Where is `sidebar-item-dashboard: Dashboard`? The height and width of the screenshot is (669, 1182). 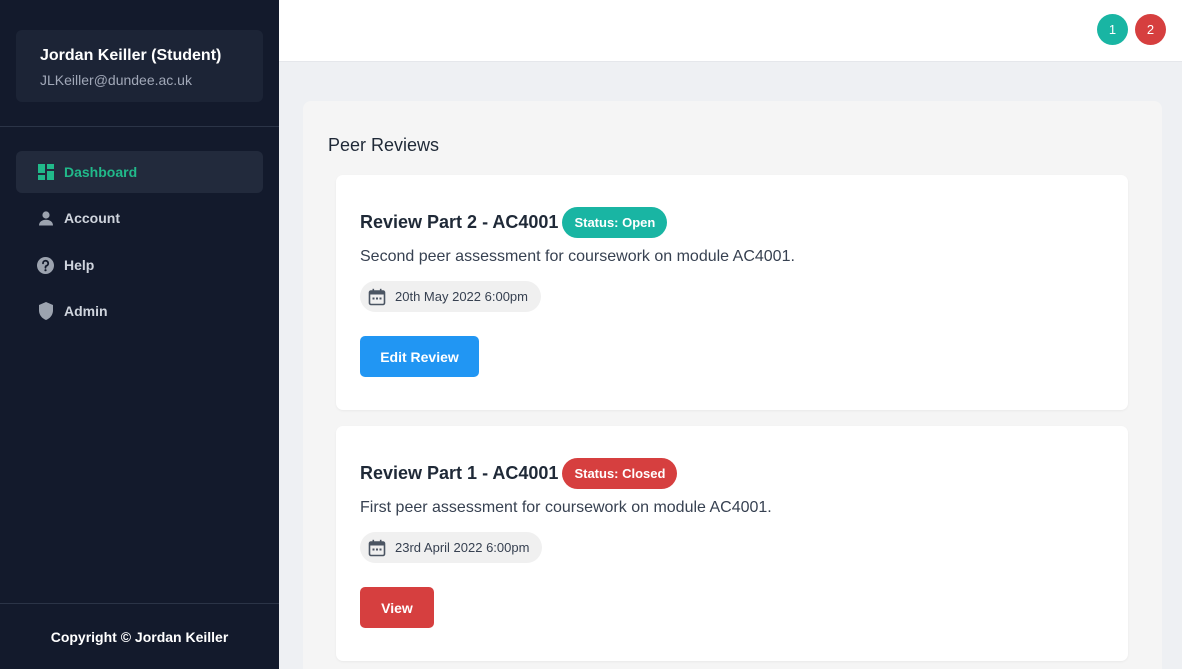 sidebar-item-dashboard: Dashboard is located at coordinates (139, 172).